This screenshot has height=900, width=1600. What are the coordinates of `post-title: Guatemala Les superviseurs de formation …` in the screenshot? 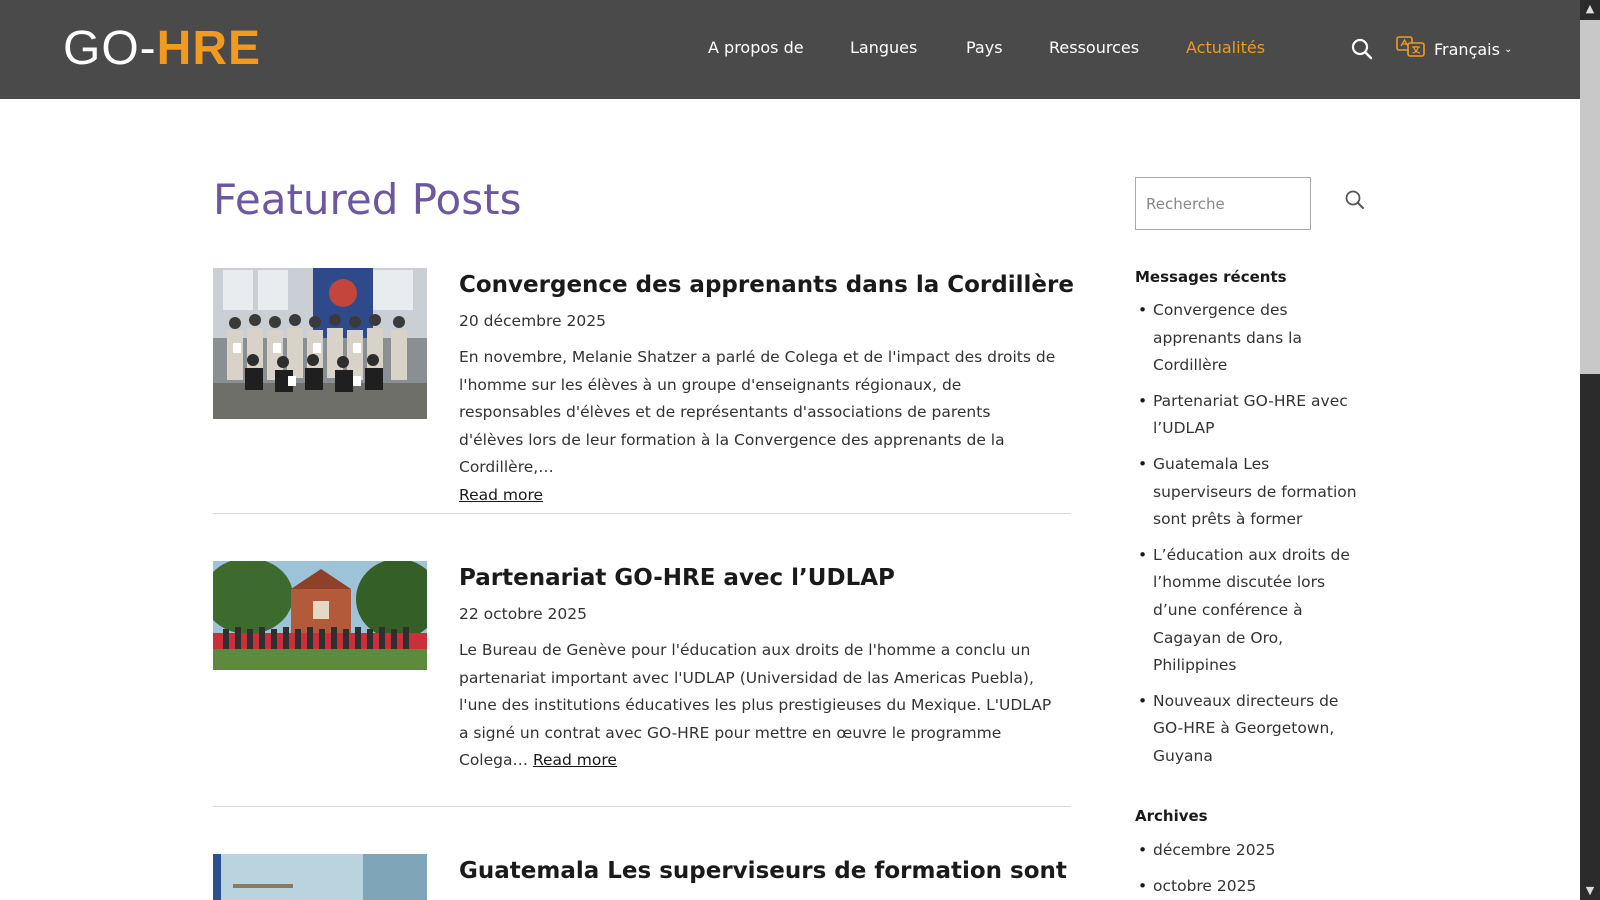 It's located at (763, 871).